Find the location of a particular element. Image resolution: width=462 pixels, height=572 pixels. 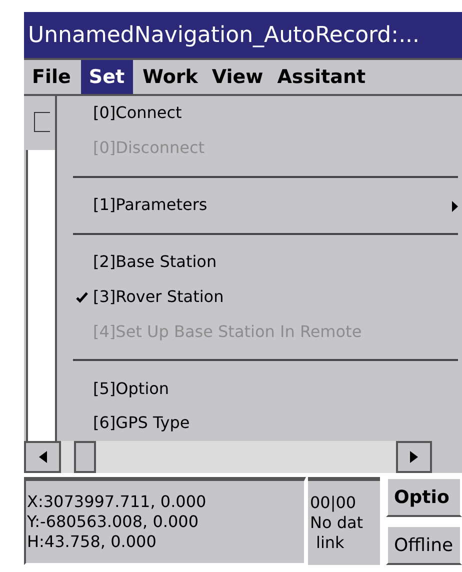

scroll-right-button is located at coordinates (414, 457).